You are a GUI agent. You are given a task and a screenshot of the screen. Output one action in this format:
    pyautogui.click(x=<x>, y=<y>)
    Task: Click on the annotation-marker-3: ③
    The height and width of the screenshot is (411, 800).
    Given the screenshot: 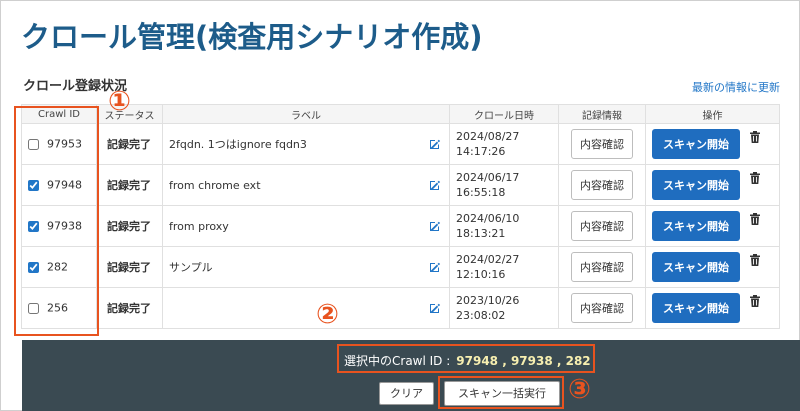 What is the action you would take?
    pyautogui.click(x=579, y=389)
    